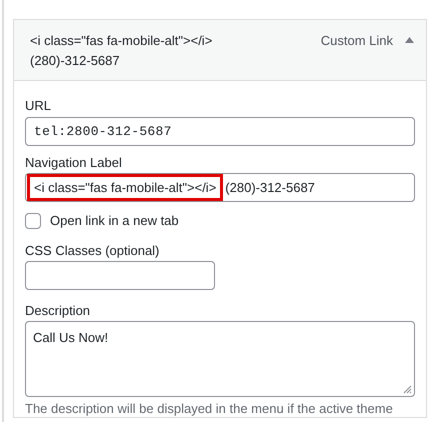 This screenshot has width=435, height=422. I want to click on help-text: The description will be displayed in the menu if the active theme, so click(209, 409).